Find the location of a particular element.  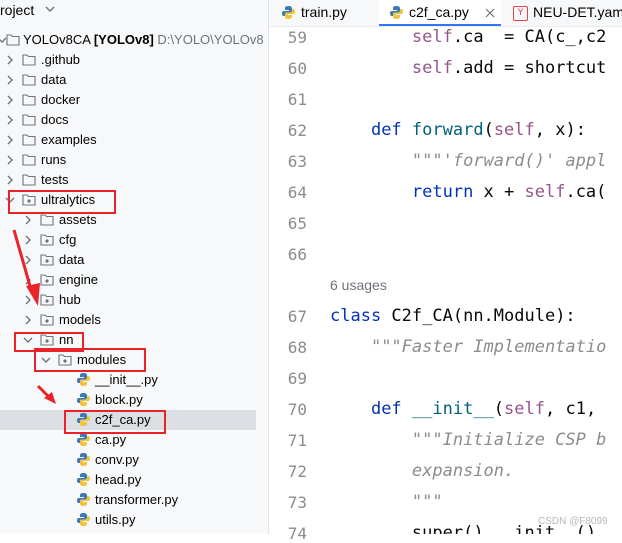

arrow-head-icon is located at coordinates (33, 294).